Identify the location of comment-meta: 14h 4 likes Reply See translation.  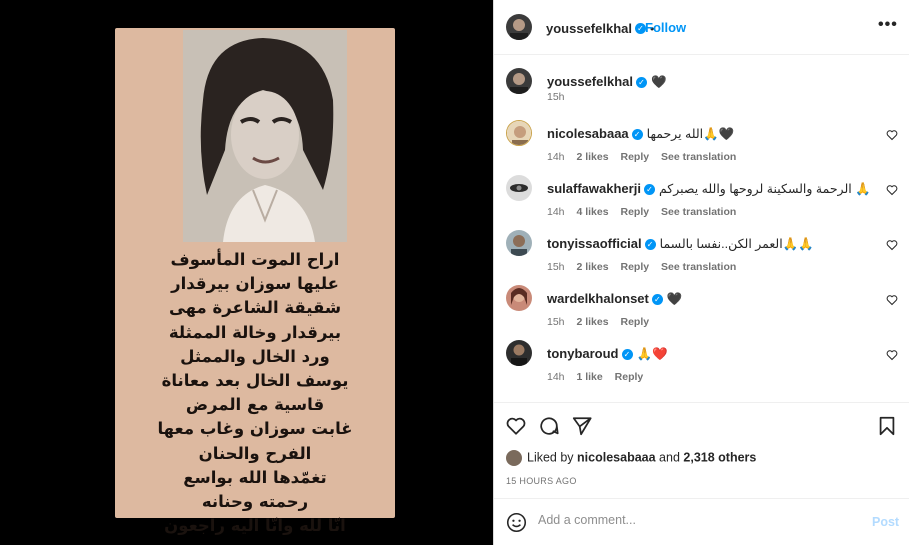
(646, 212).